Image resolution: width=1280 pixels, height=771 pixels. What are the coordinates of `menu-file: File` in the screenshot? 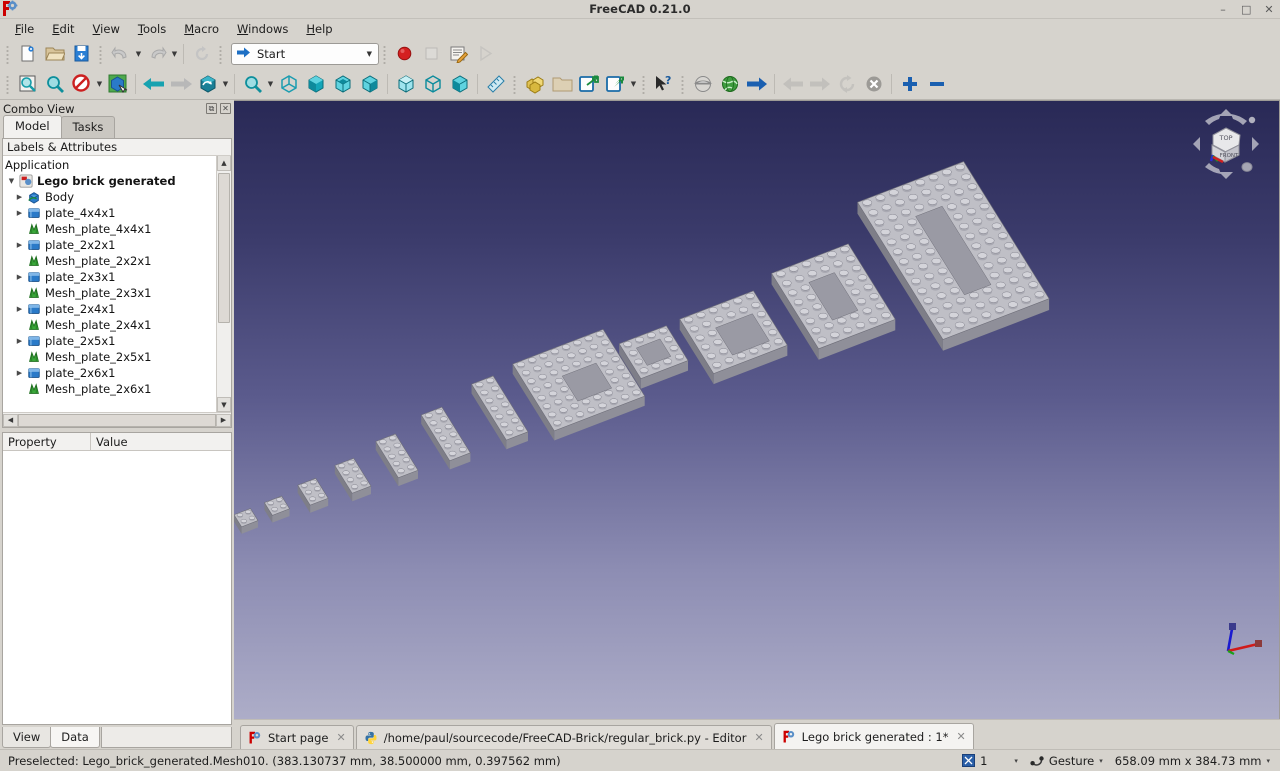 It's located at (24, 29).